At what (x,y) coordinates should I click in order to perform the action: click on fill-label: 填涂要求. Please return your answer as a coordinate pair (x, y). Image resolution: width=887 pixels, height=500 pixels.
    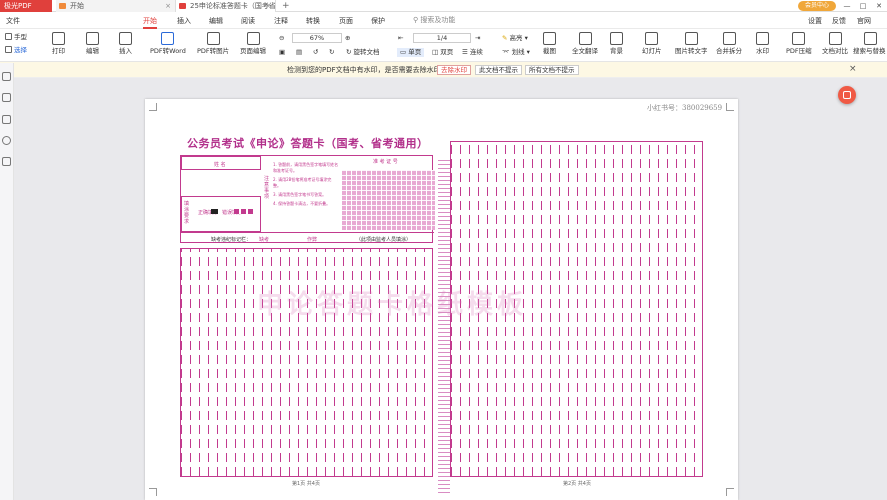
    Looking at the image, I should click on (187, 213).